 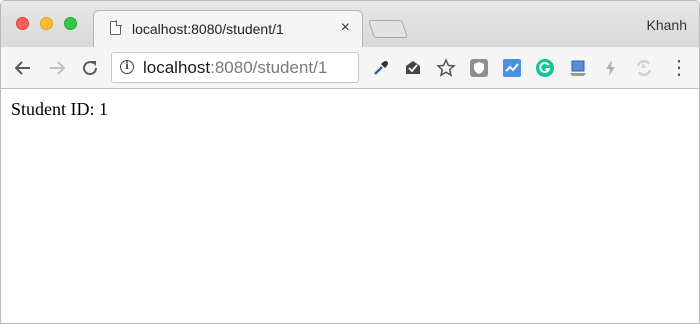 I want to click on info-icon: i, so click(x=127, y=67).